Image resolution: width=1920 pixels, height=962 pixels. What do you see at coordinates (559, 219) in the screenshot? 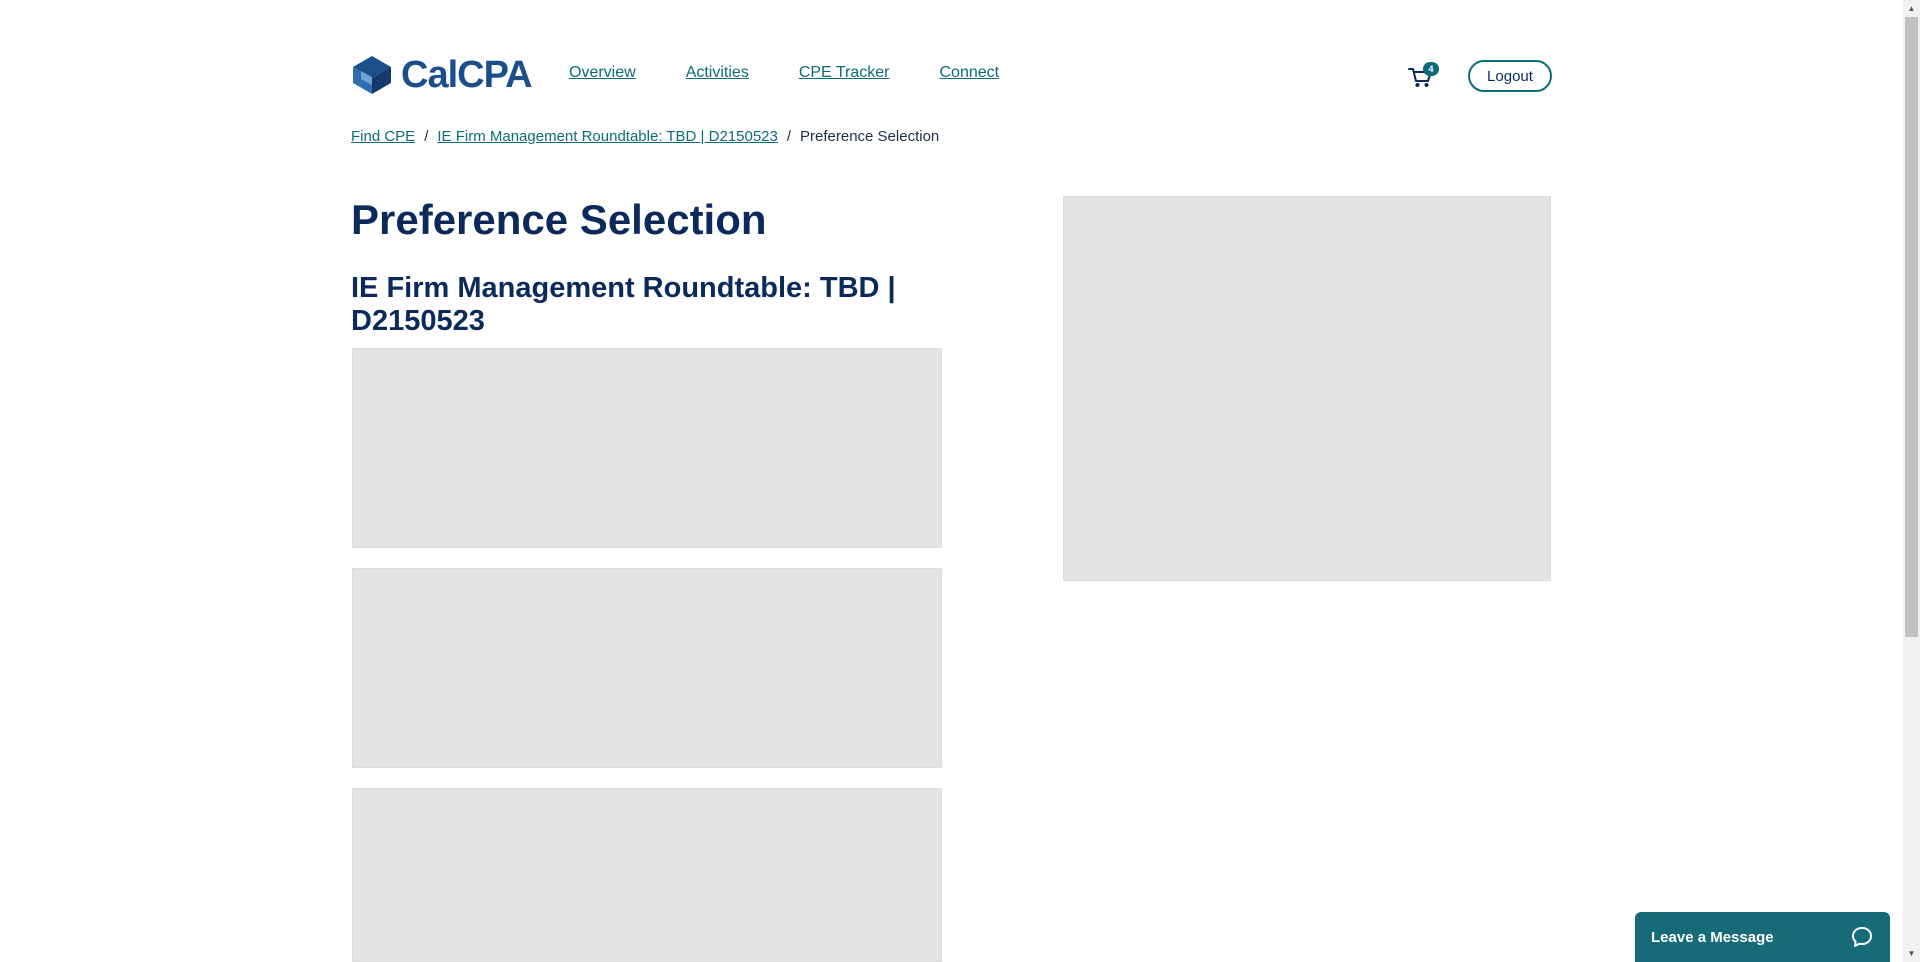
I see `page-title: Preference Selection` at bounding box center [559, 219].